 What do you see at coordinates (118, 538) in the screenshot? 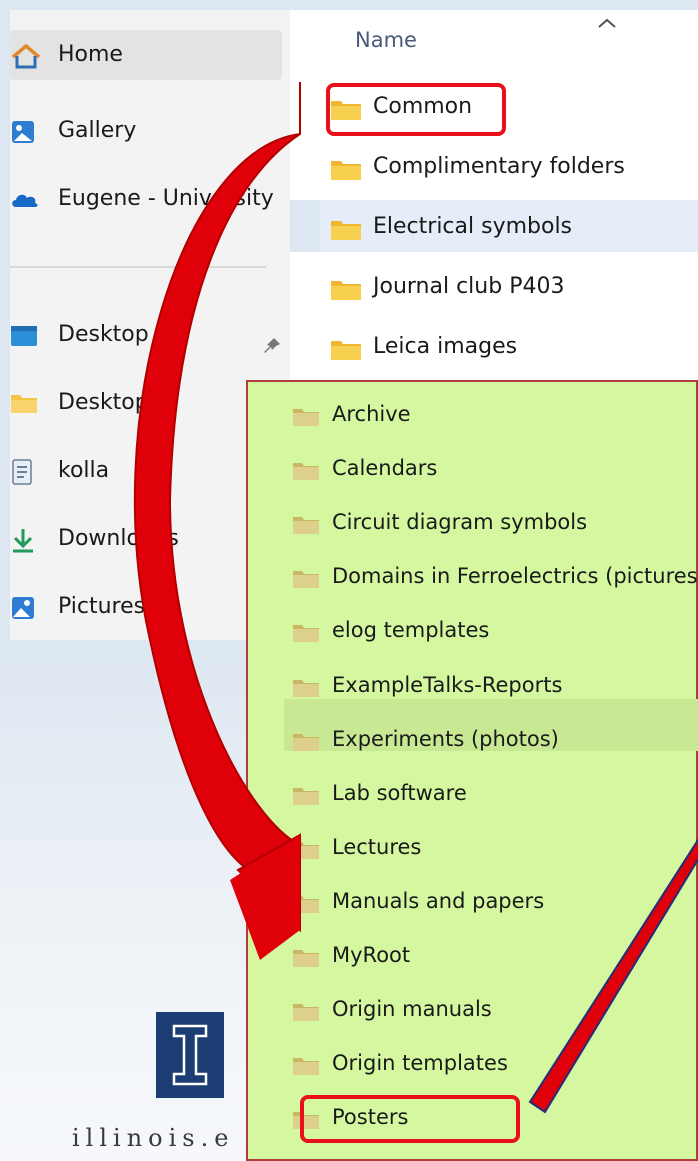
I see `sidebar-item-label: Downloads` at bounding box center [118, 538].